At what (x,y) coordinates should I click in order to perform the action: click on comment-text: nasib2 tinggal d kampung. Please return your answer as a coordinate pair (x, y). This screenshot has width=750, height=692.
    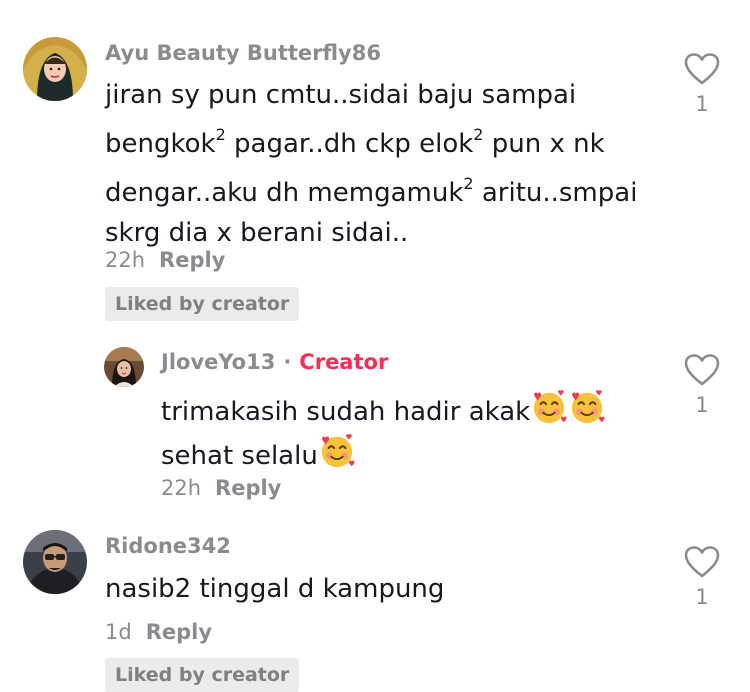
    Looking at the image, I should click on (274, 589).